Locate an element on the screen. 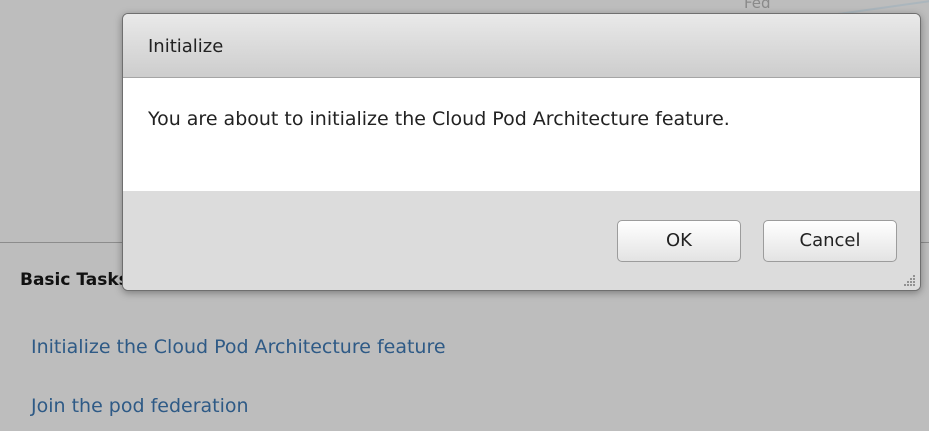 The height and width of the screenshot is (431, 929). ok-button: OK is located at coordinates (679, 241).